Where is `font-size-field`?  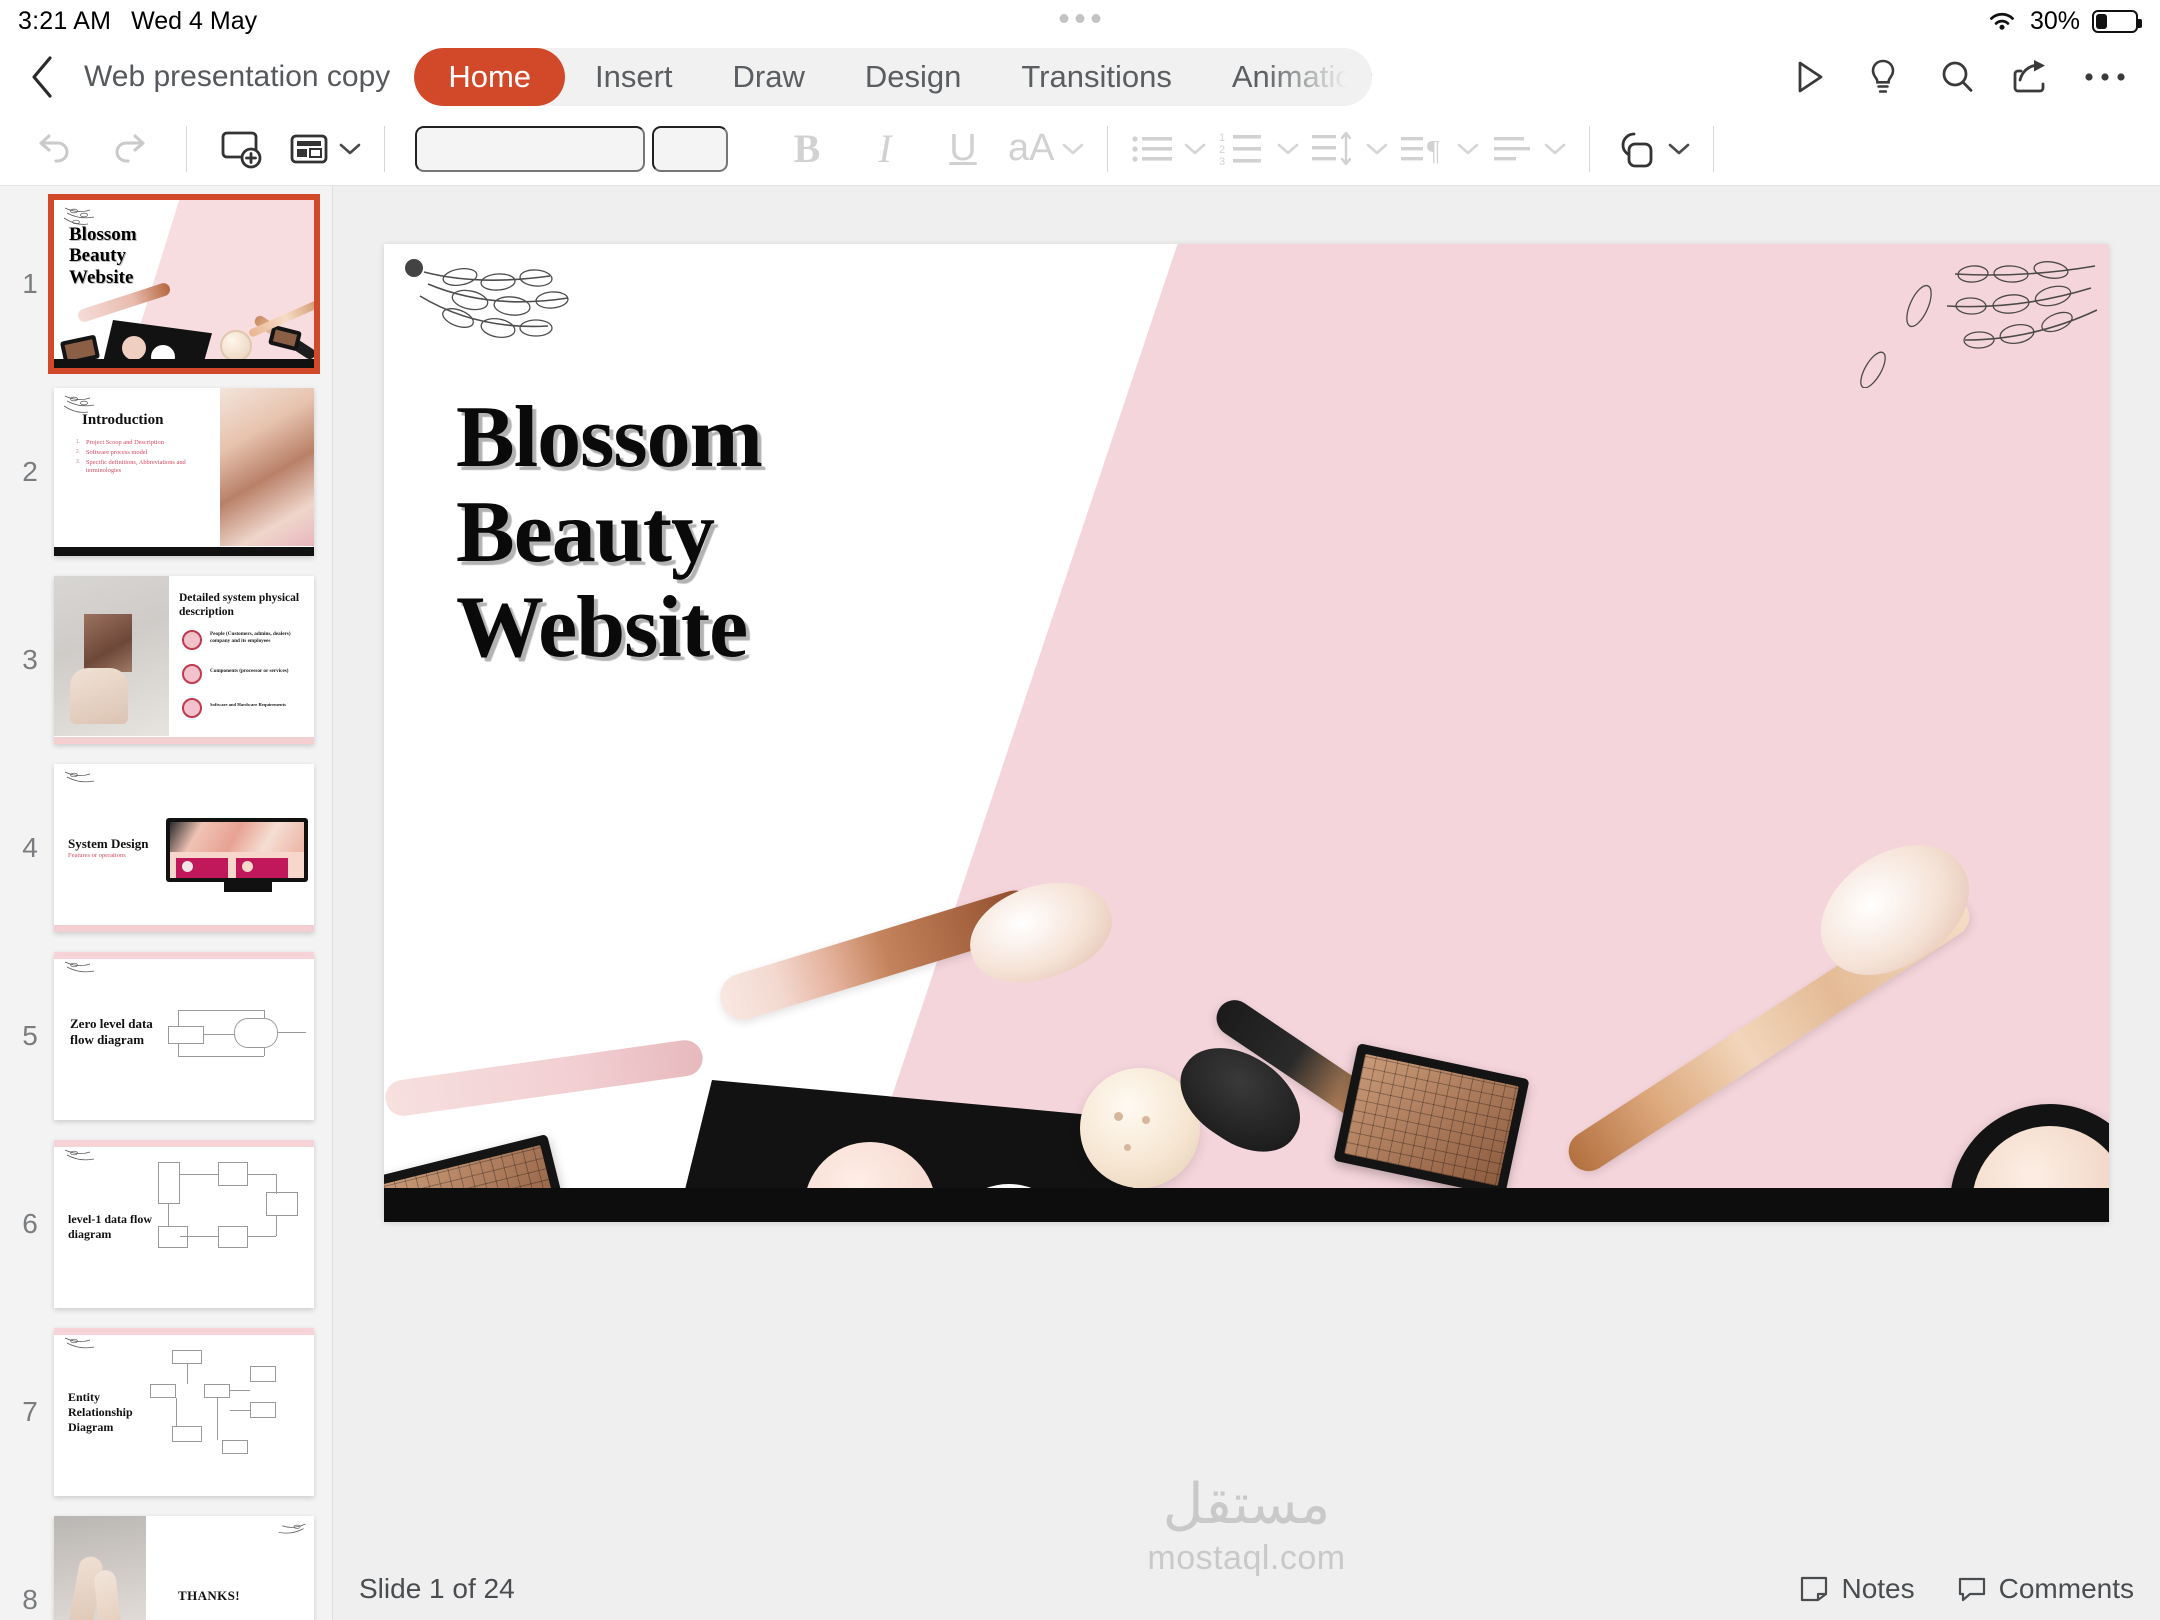
font-size-field is located at coordinates (690, 148).